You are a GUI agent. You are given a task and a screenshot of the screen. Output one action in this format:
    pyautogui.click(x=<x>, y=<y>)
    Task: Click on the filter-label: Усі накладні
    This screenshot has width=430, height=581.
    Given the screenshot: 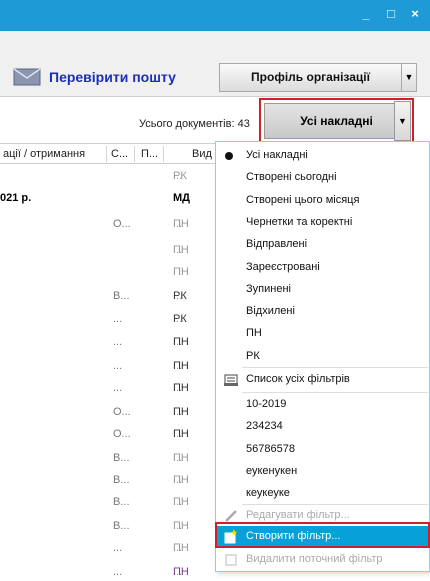 What is the action you would take?
    pyautogui.click(x=336, y=121)
    